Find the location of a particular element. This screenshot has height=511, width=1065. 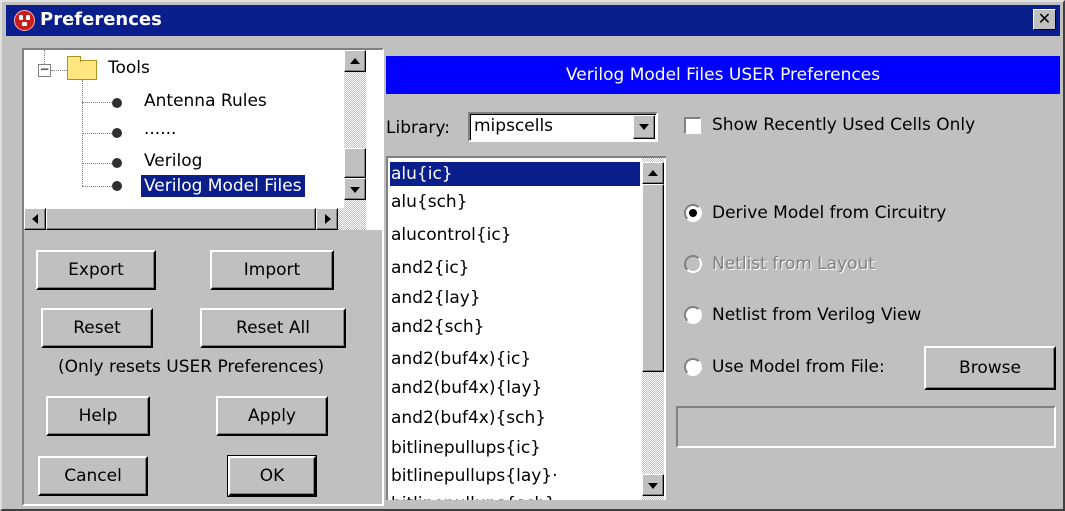

close-button: ✕ is located at coordinates (1044, 19).